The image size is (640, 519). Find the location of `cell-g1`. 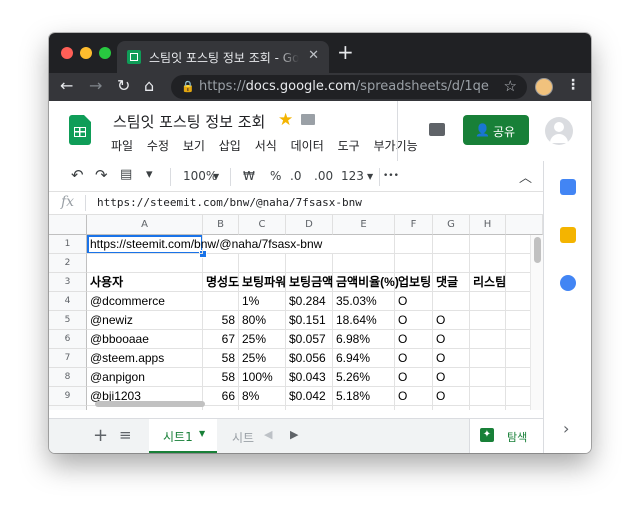

cell-g1 is located at coordinates (451, 244).